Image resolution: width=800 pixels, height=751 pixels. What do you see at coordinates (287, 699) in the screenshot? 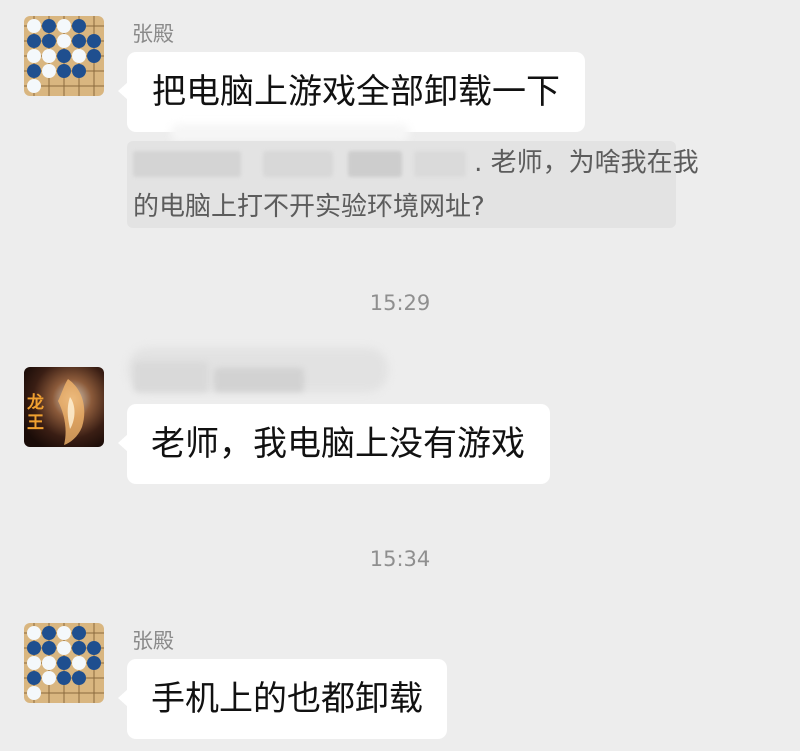
I see `message-text: 手机上的也都卸载` at bounding box center [287, 699].